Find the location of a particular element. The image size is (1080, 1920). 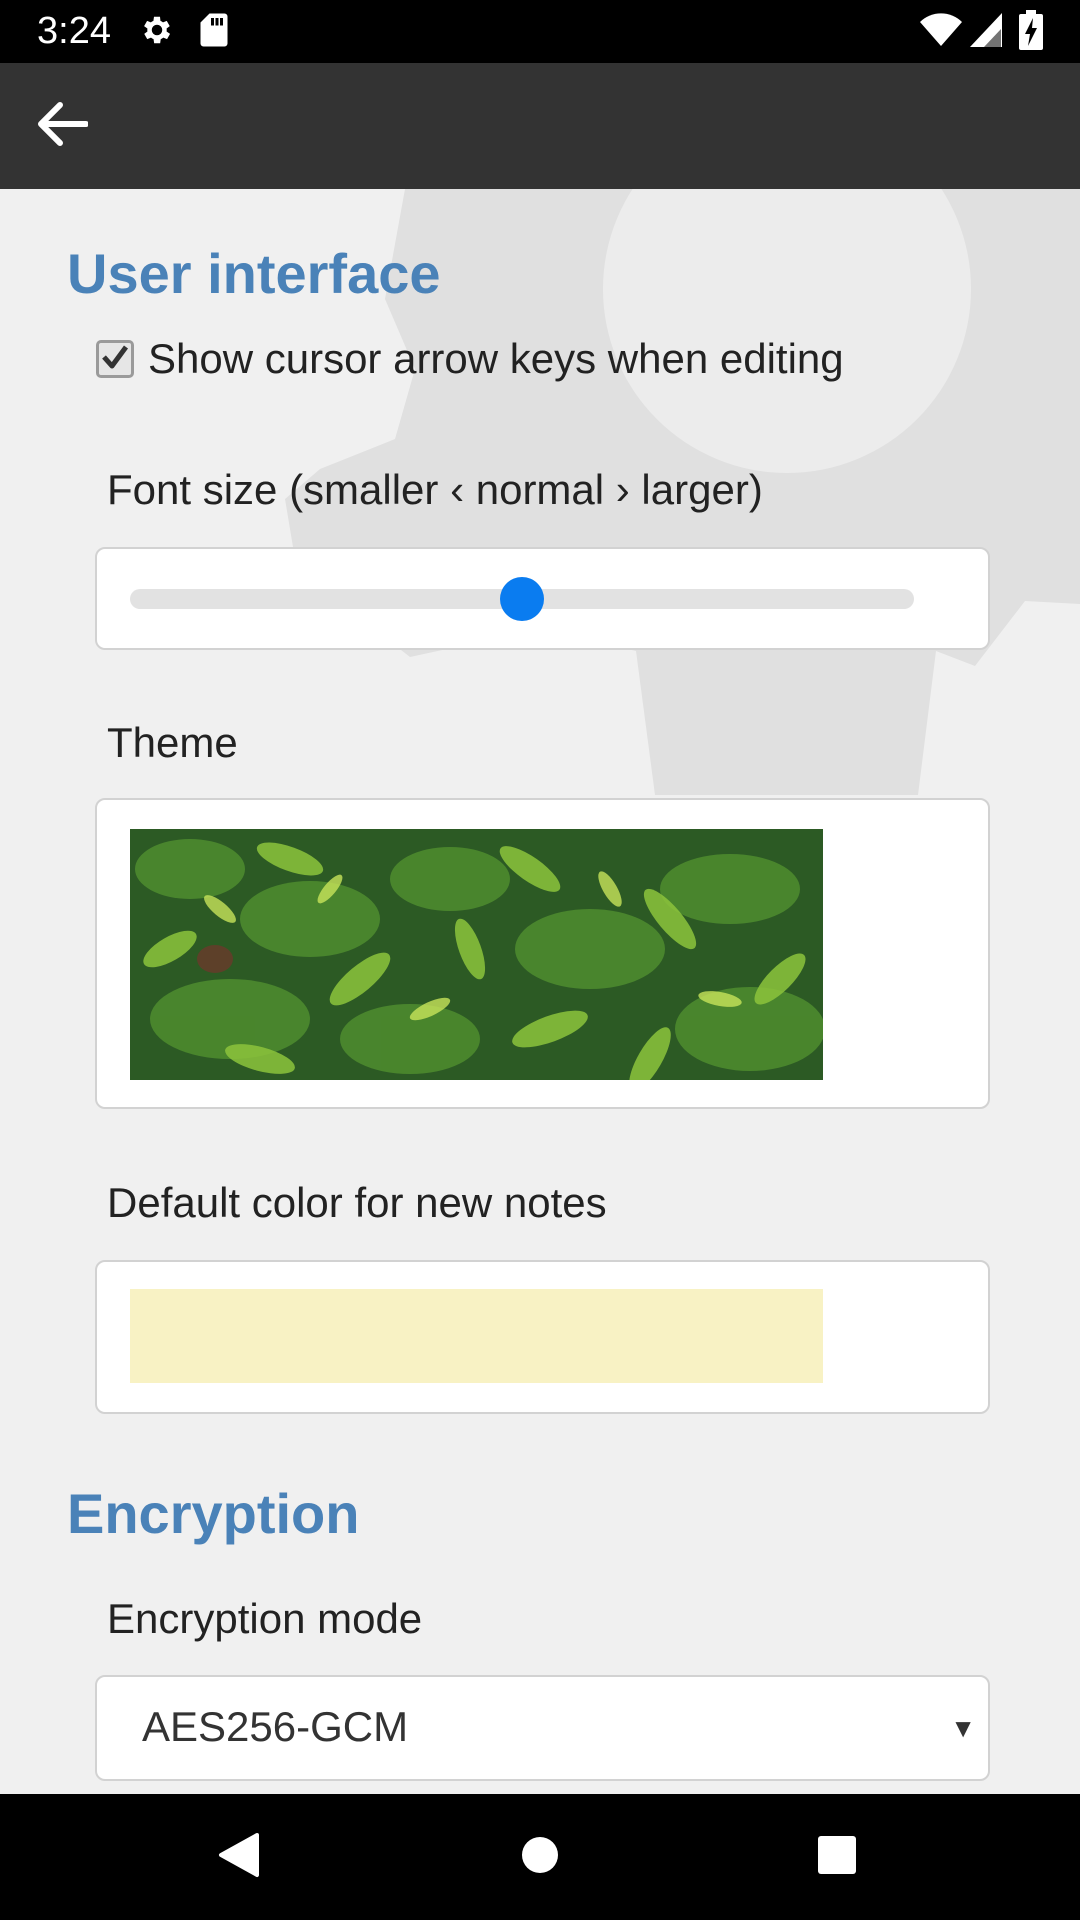

font-size-slider is located at coordinates (522, 599).